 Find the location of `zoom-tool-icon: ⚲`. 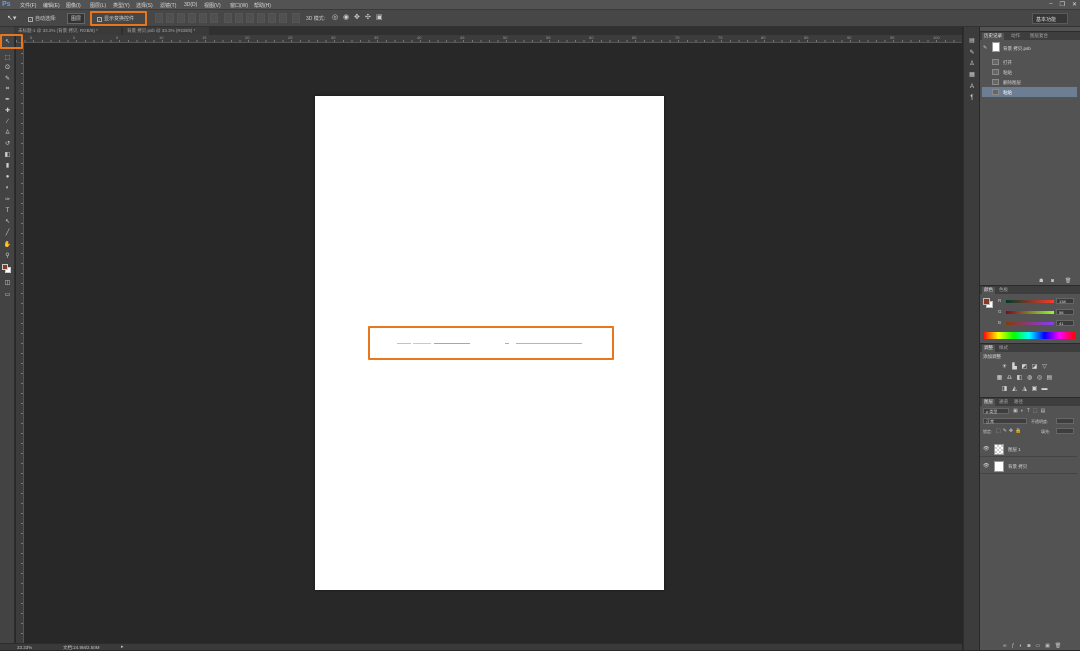

zoom-tool-icon: ⚲ is located at coordinates (7, 256).